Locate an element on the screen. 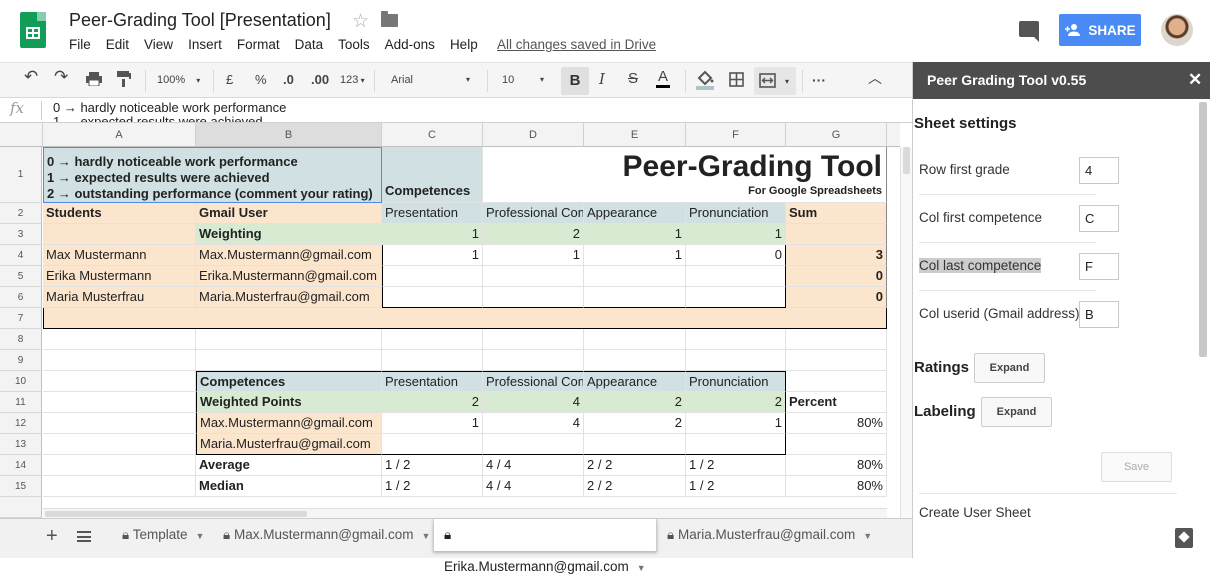  row-header: 5 is located at coordinates (21, 276).